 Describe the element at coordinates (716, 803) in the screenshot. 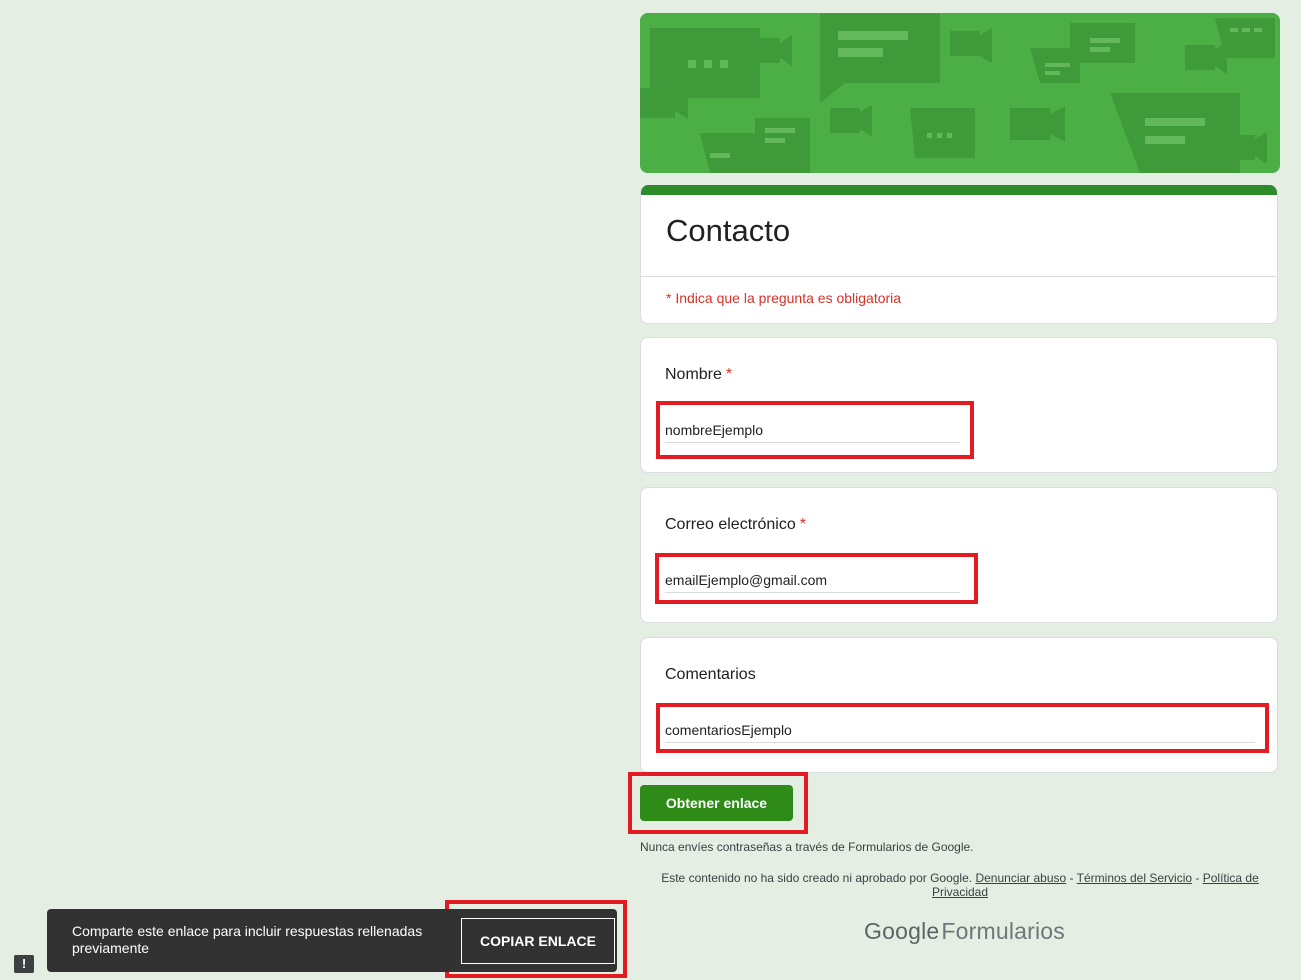

I see `get-link-button: Obtener enlace` at that location.